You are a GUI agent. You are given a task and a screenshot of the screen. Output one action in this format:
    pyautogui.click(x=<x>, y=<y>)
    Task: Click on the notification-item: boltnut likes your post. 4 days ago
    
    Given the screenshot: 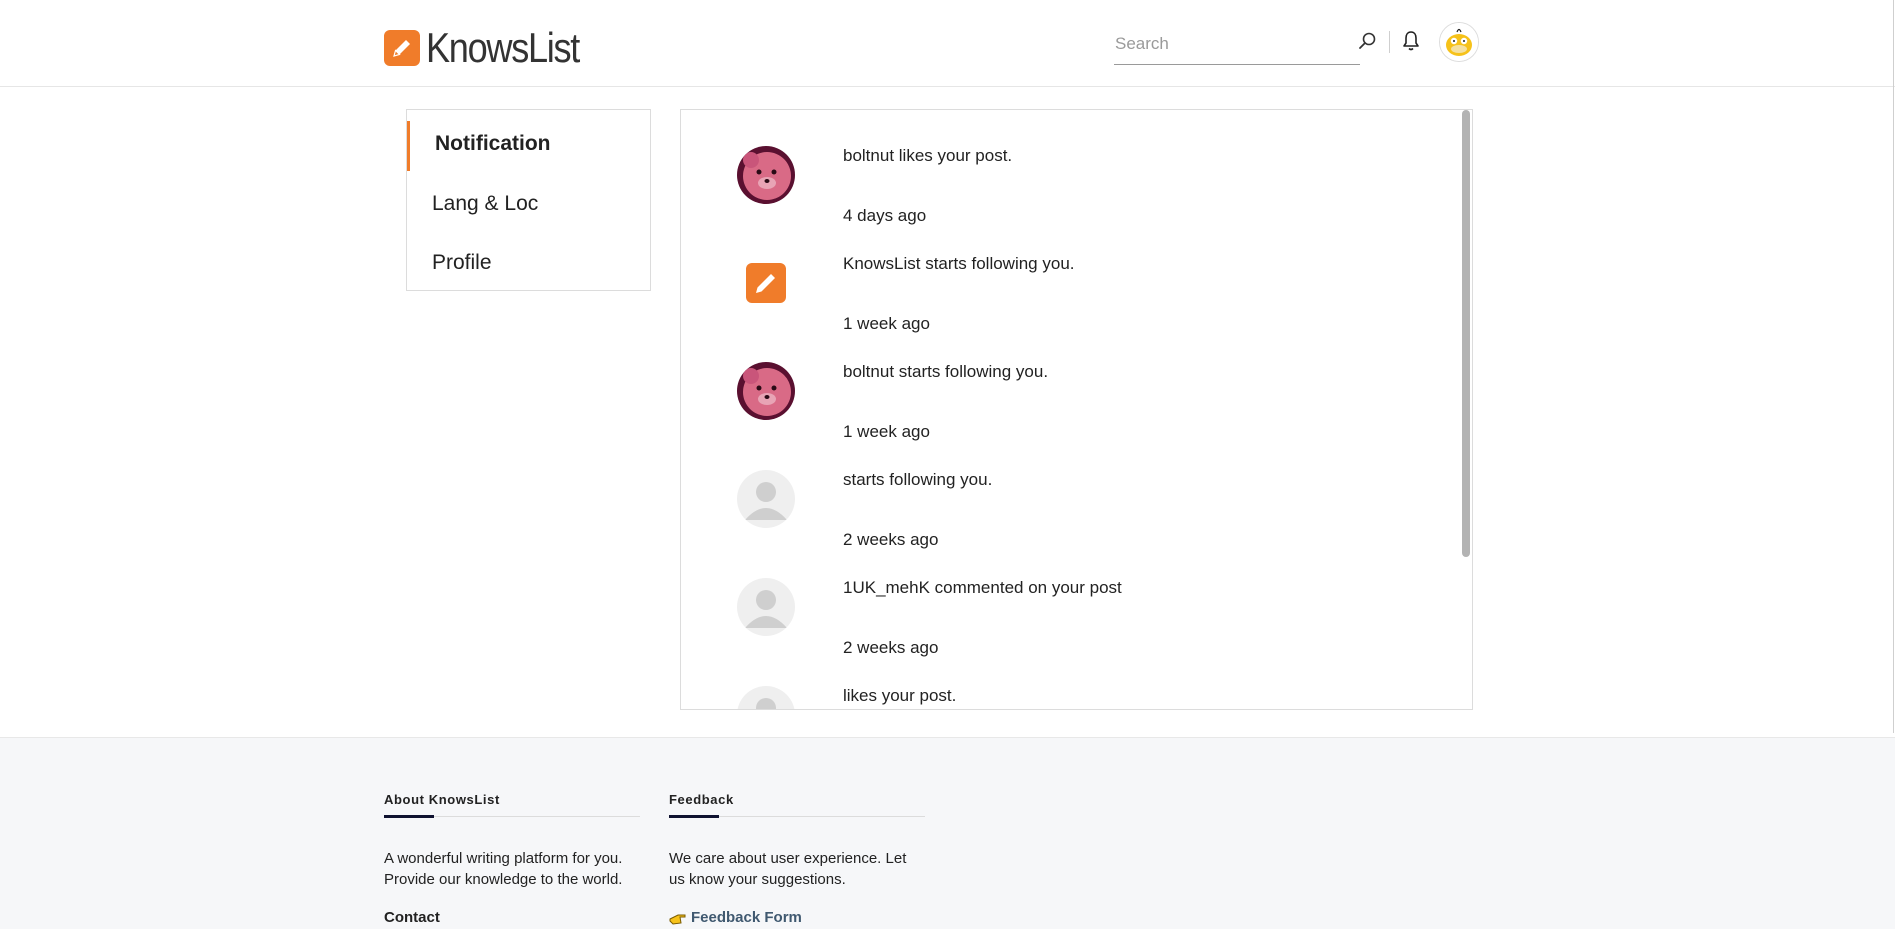 What is the action you would take?
    pyautogui.click(x=1061, y=167)
    